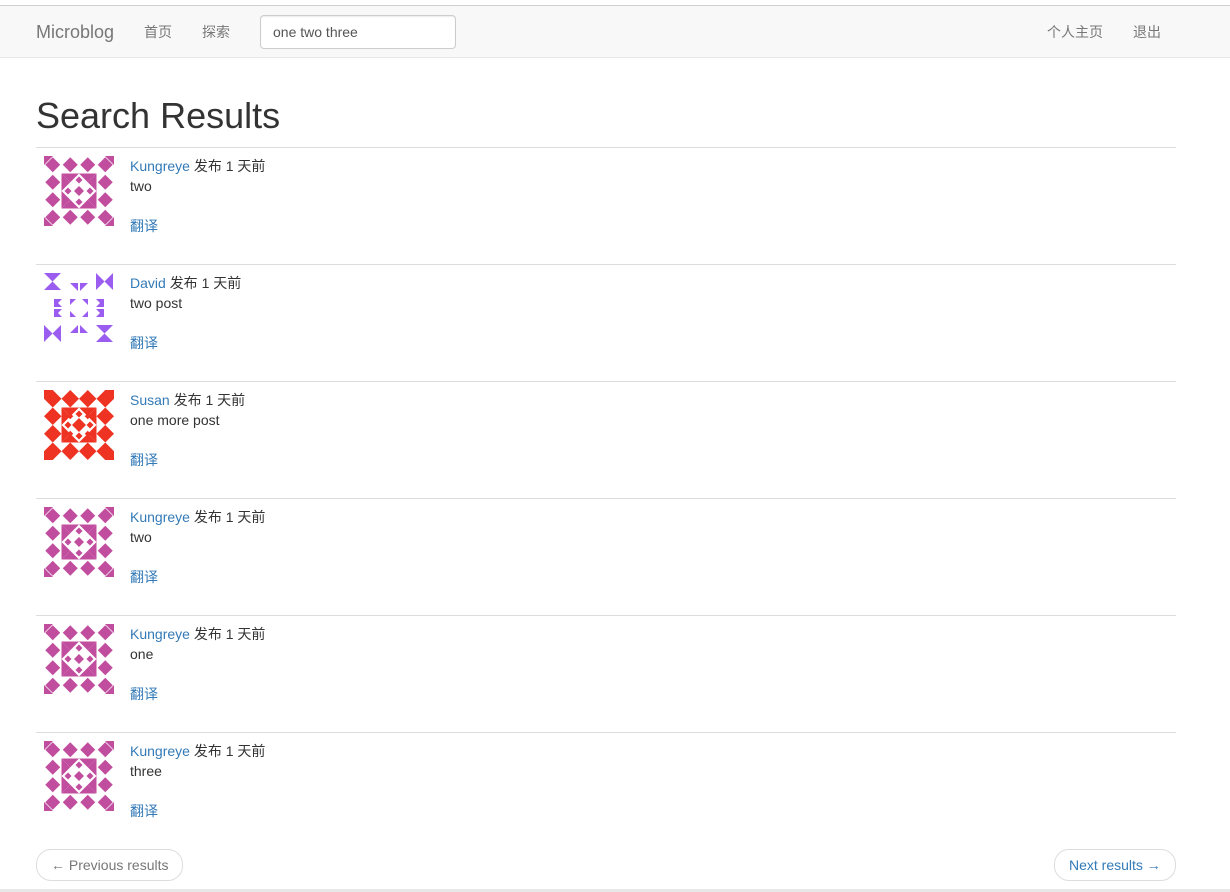 The height and width of the screenshot is (892, 1230). I want to click on search-input, so click(358, 32).